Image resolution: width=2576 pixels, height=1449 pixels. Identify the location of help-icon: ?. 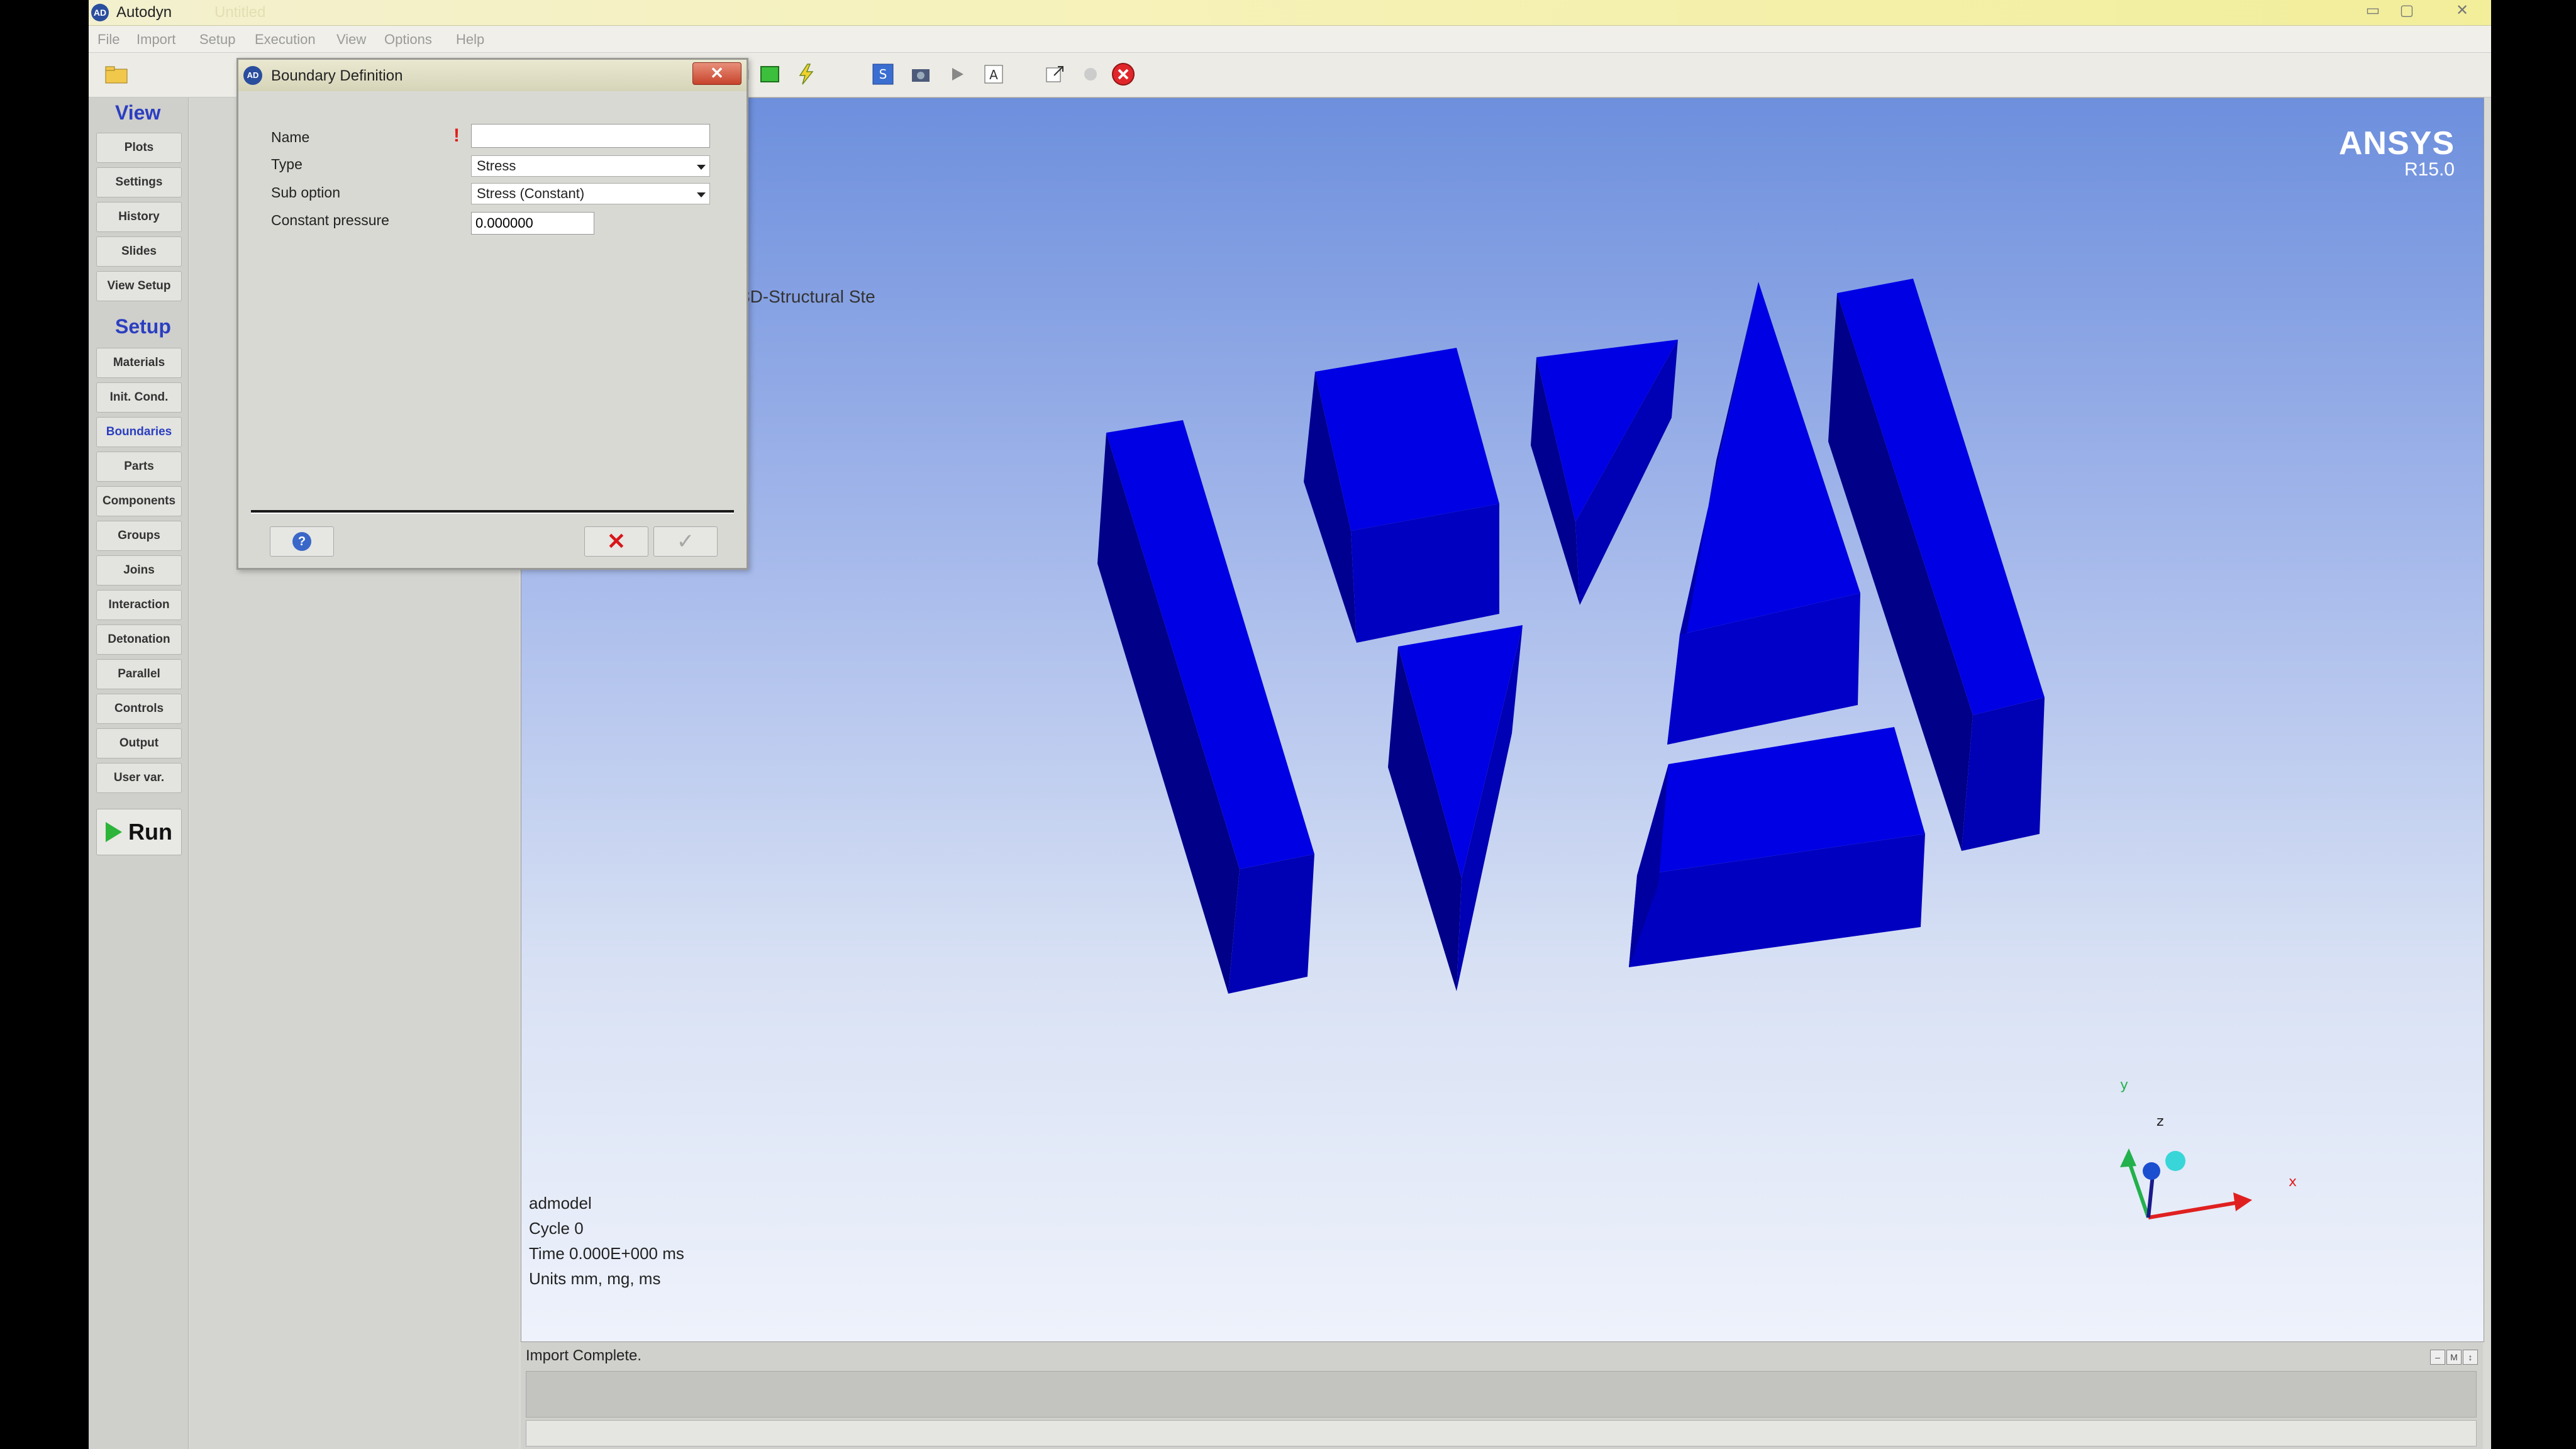
(301, 541).